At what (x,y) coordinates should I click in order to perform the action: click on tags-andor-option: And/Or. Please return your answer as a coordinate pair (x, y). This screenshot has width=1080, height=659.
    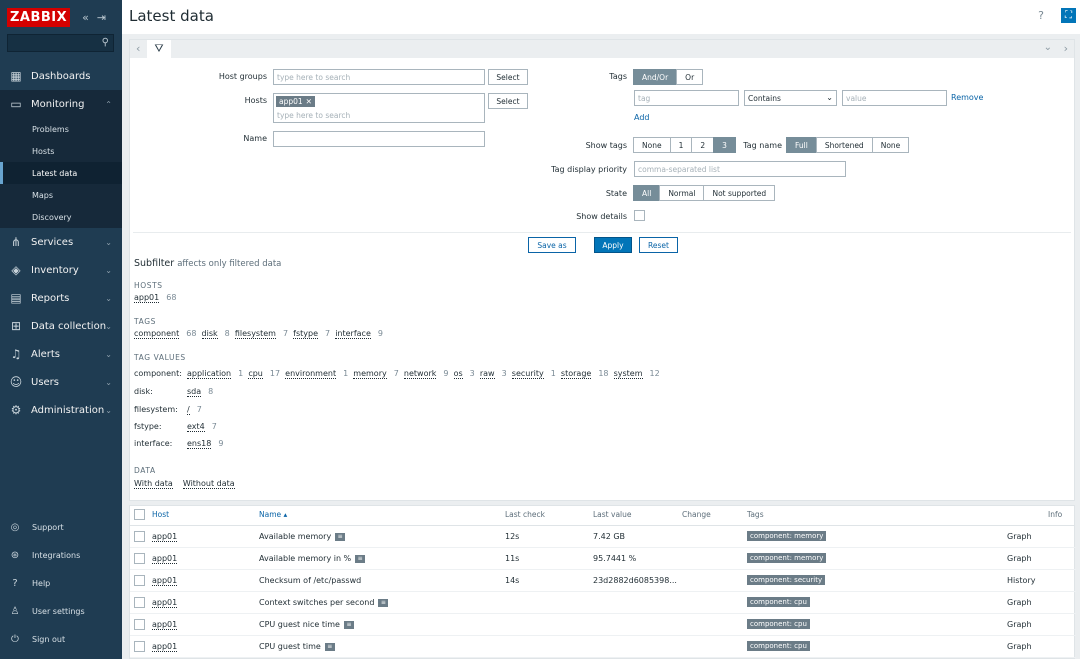
    Looking at the image, I should click on (655, 77).